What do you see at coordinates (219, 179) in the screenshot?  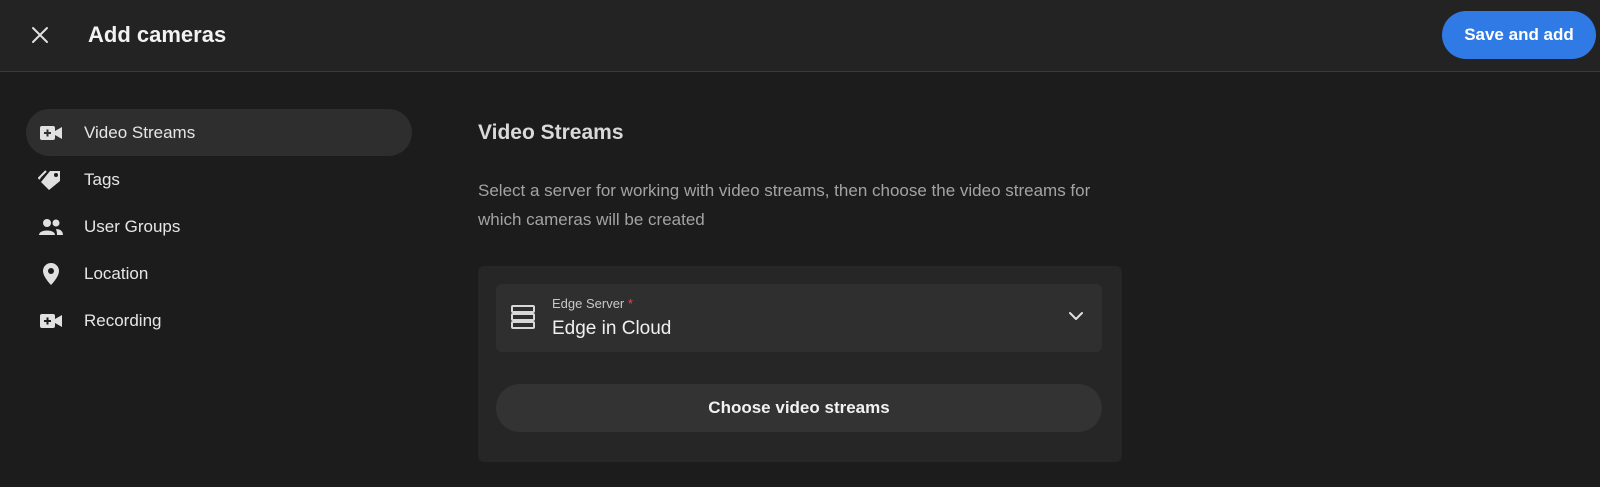 I see `sidebar-item-tags: Tags` at bounding box center [219, 179].